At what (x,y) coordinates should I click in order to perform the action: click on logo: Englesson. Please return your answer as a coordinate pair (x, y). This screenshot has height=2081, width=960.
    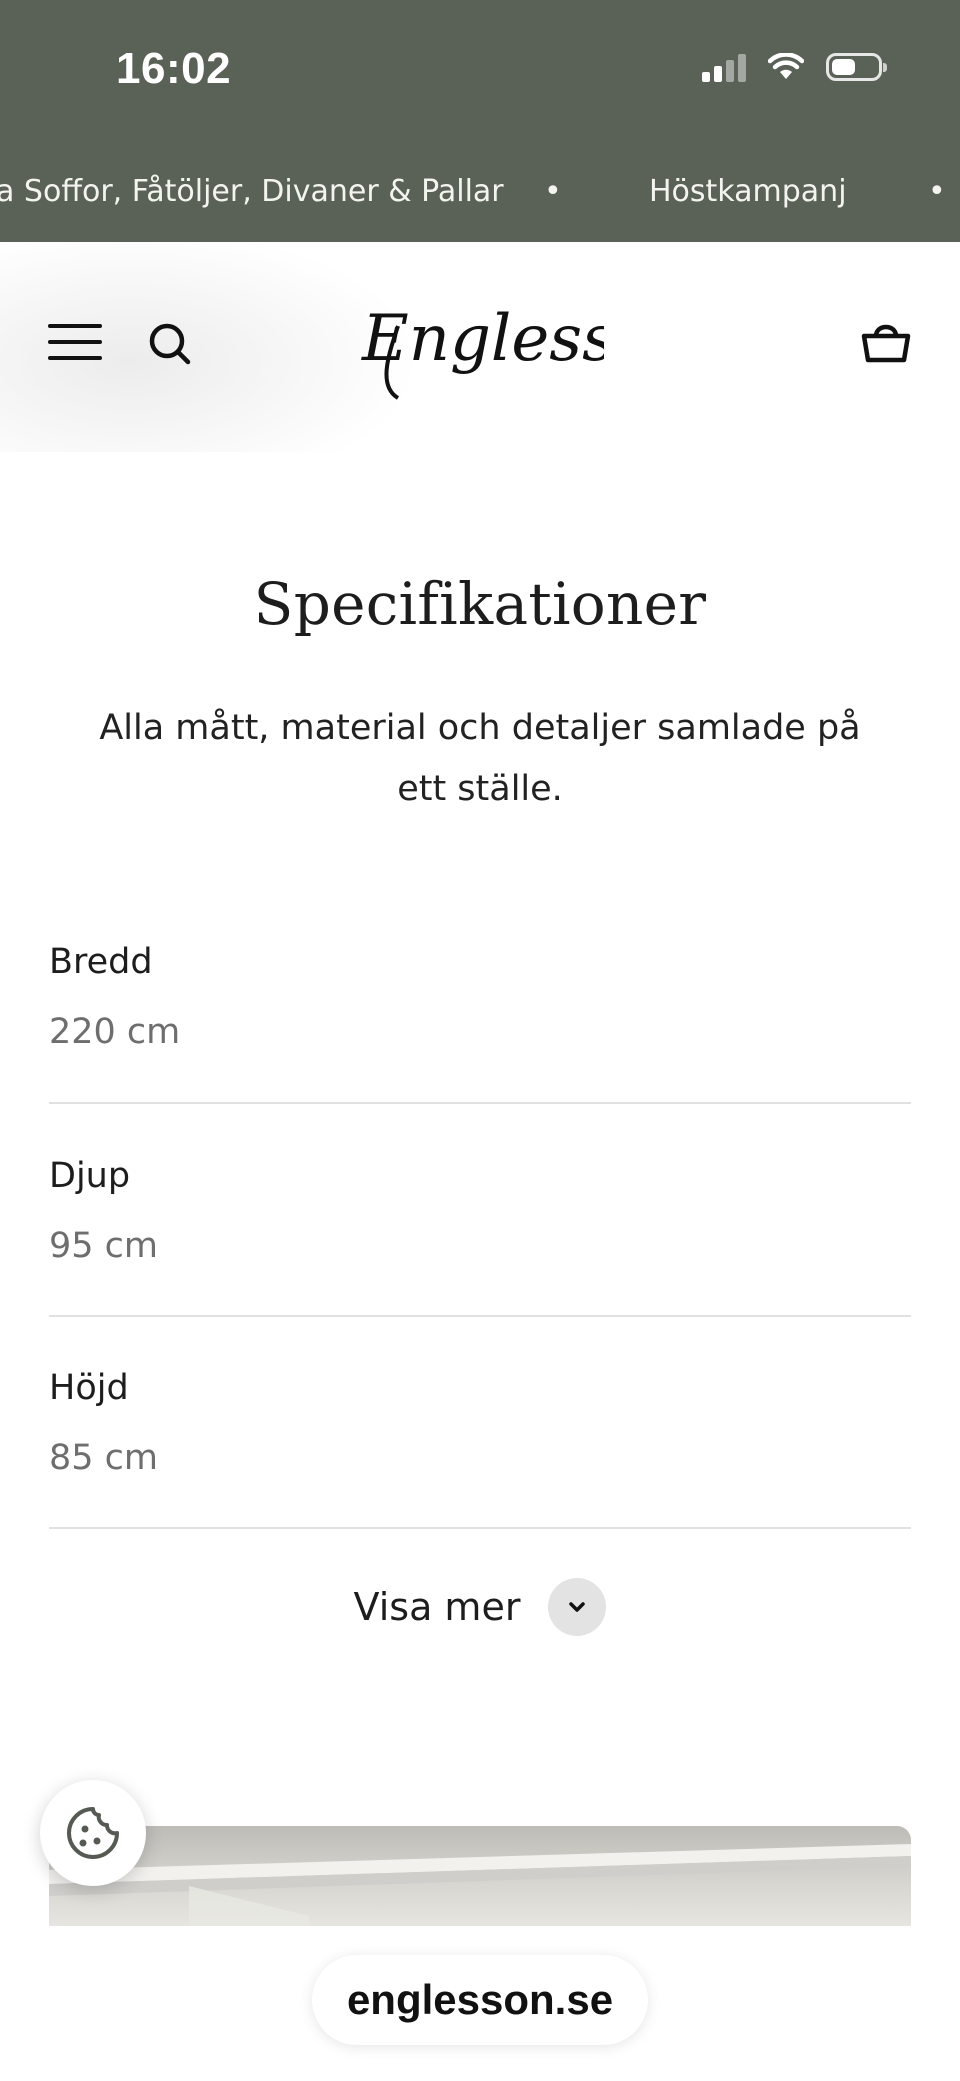
    Looking at the image, I should click on (526, 346).